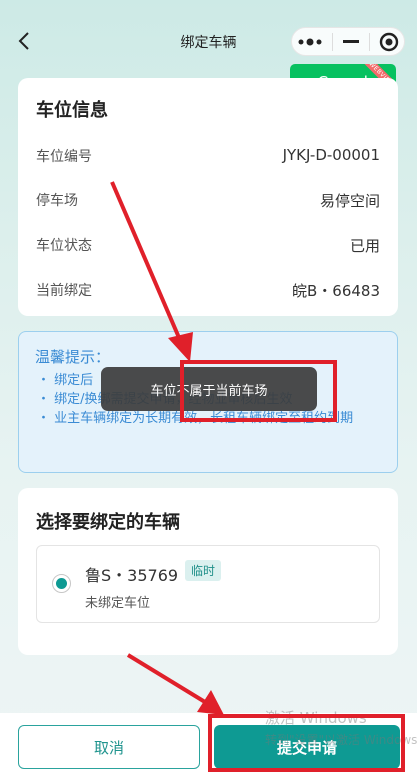 The height and width of the screenshot is (775, 417). I want to click on annotation-arrow-submit, so click(175, 684).